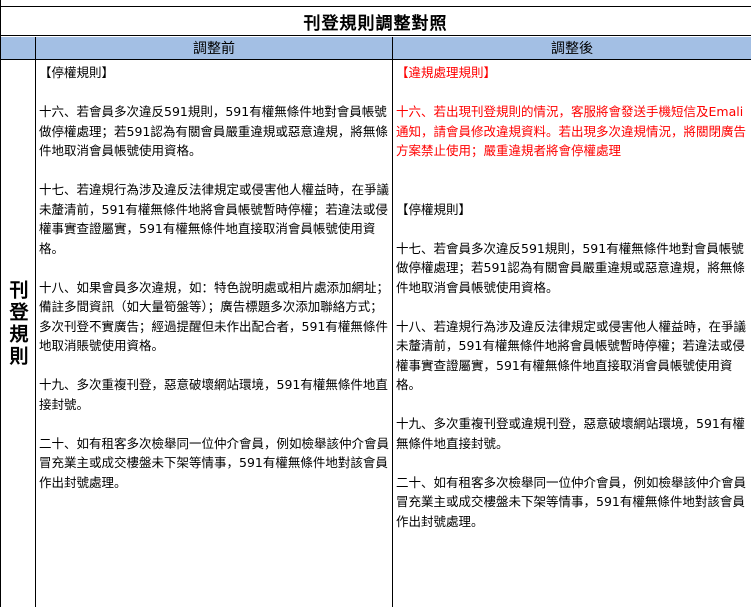  I want to click on table-title: 刊登規則調整對照, so click(375, 23).